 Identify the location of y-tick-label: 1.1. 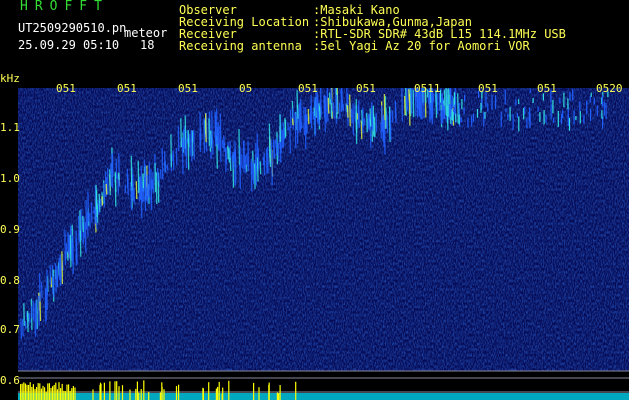
(10, 127).